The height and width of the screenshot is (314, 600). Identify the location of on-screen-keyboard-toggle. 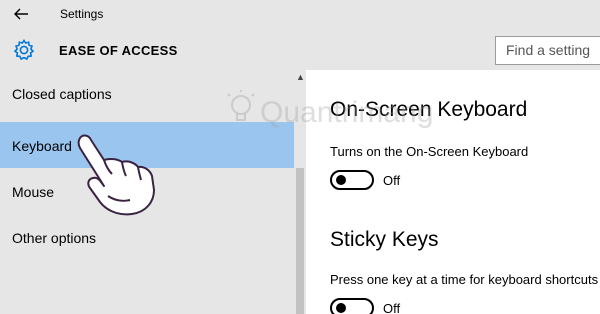
(352, 180).